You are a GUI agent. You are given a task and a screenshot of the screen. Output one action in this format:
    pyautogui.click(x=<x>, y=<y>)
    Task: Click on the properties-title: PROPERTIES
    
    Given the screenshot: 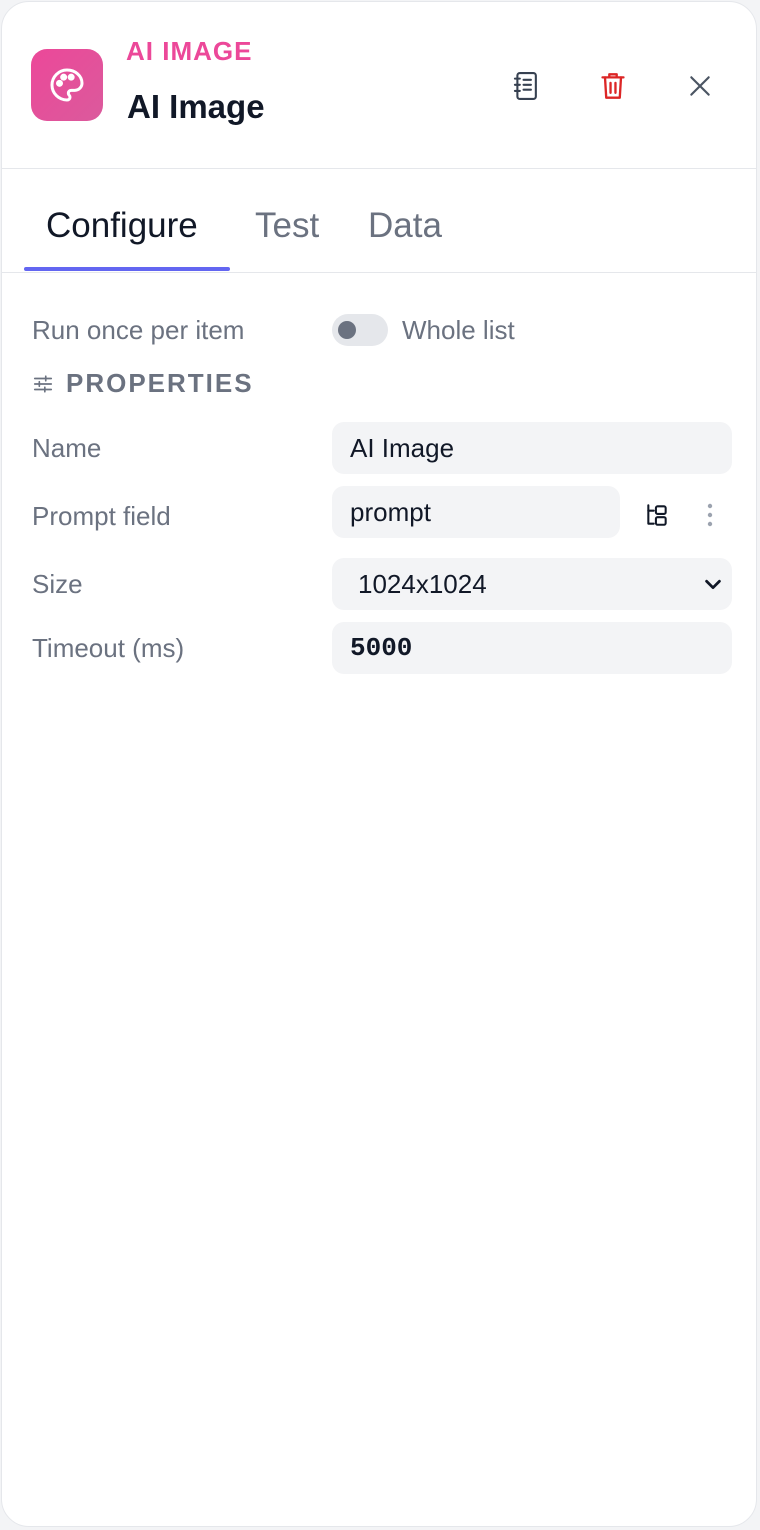 What is the action you would take?
    pyautogui.click(x=160, y=383)
    